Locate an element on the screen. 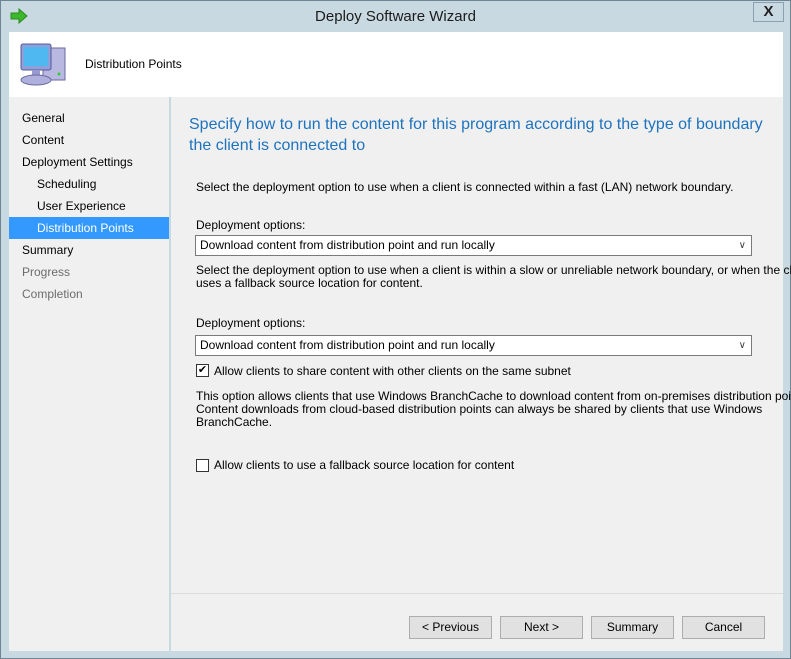 The image size is (791, 659). branchcache-note-3: BranchCache. is located at coordinates (234, 422).